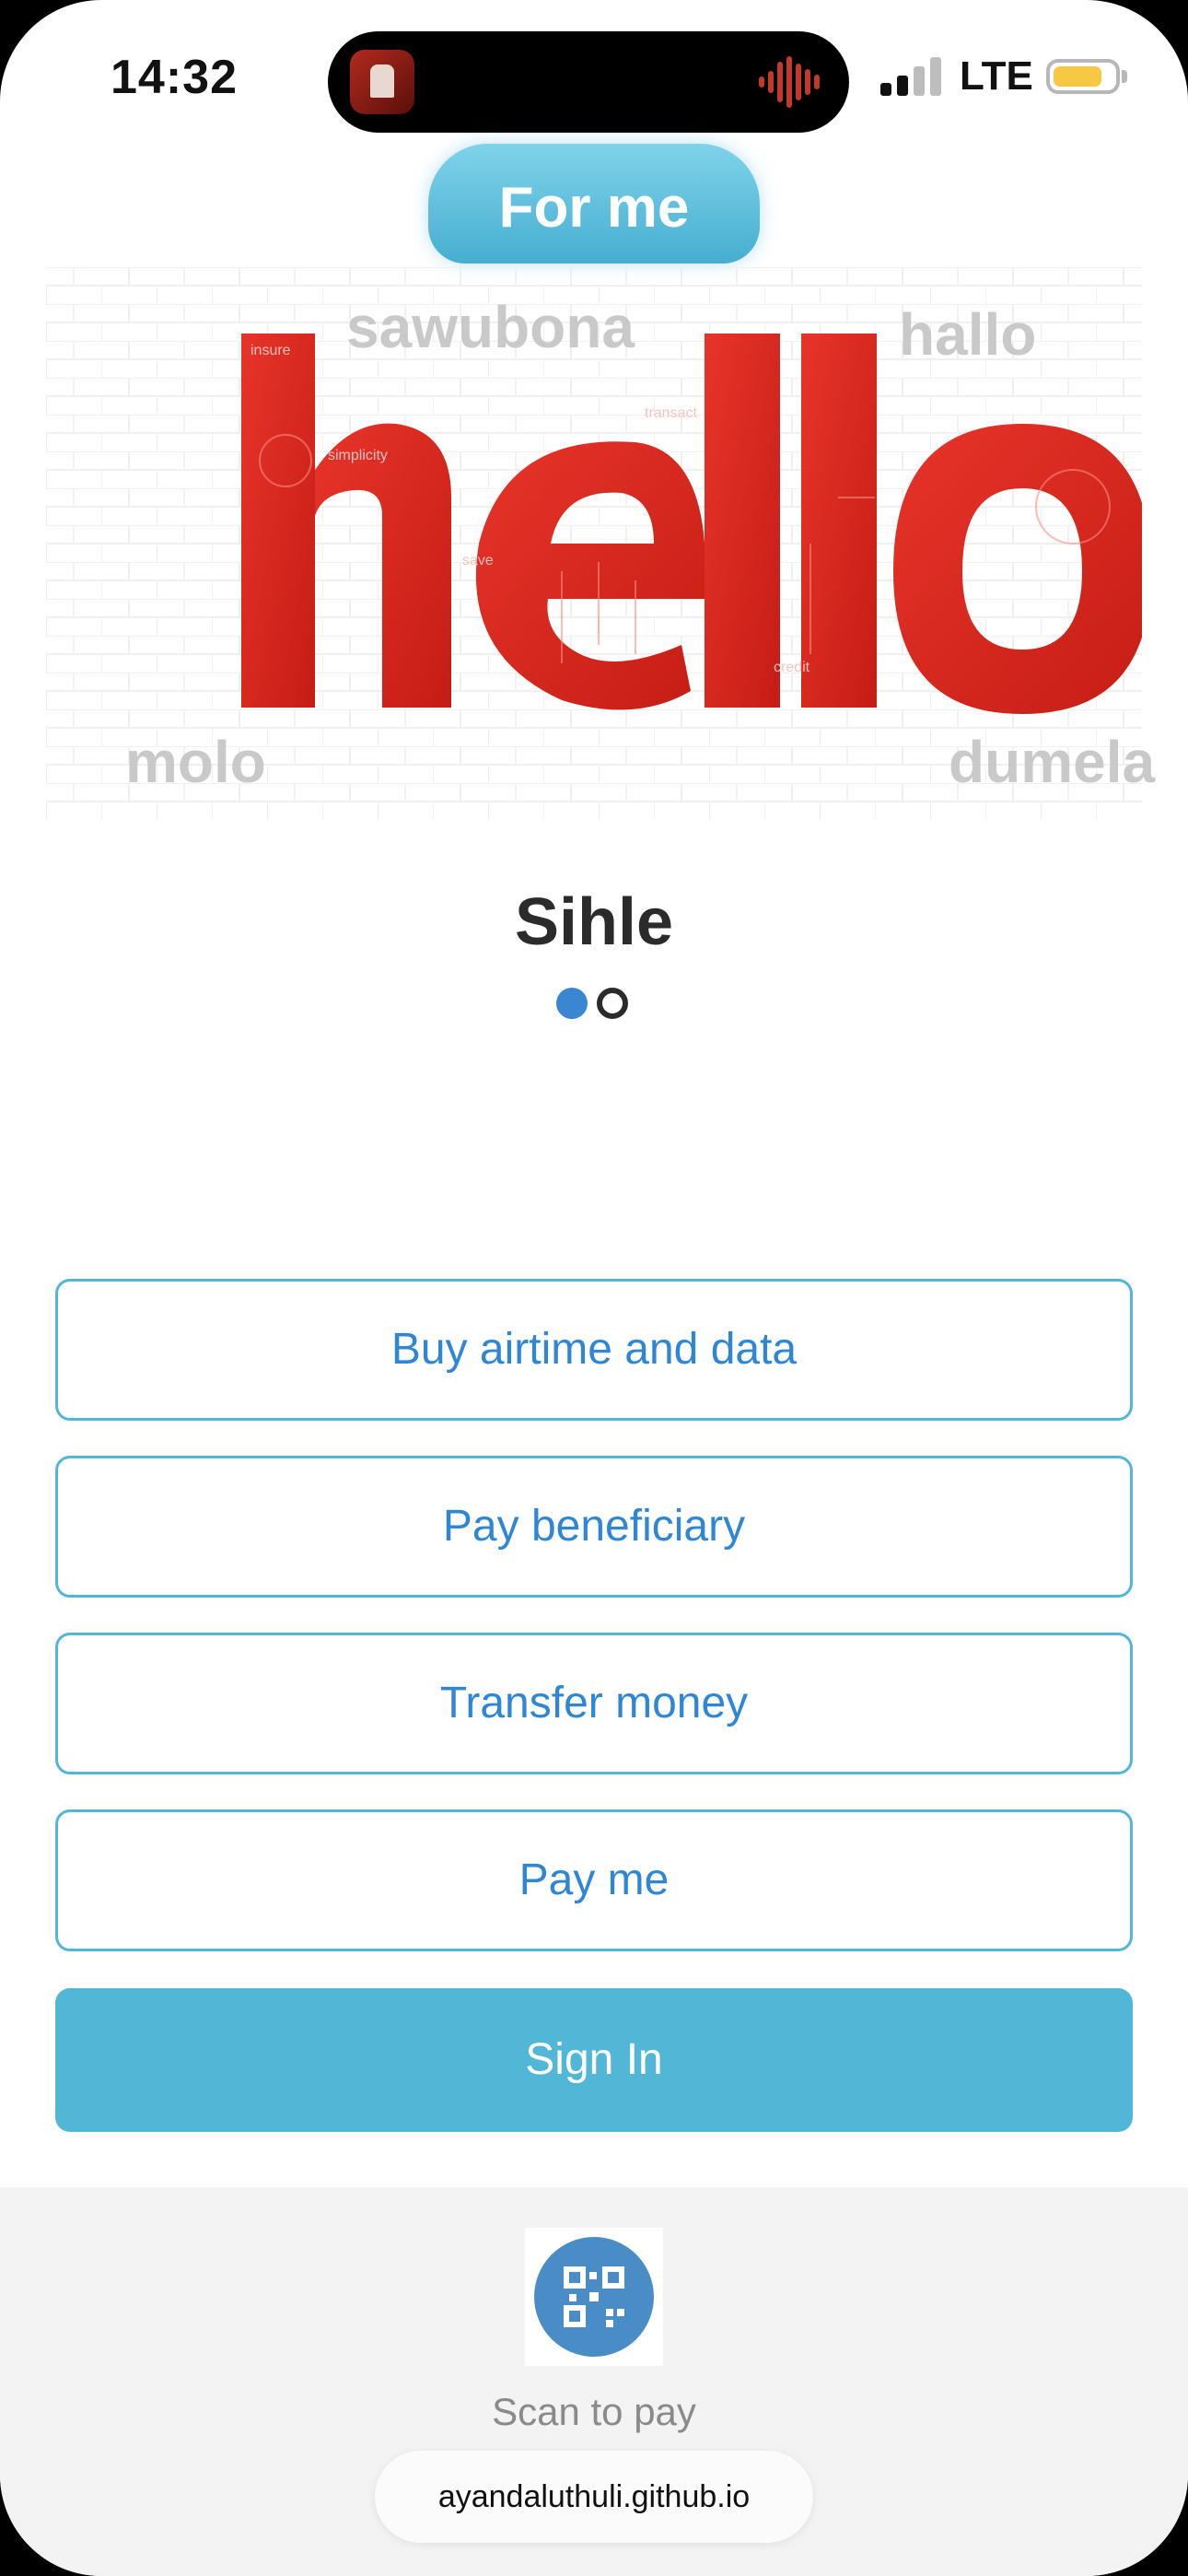 The height and width of the screenshot is (2576, 1188). I want to click on signal-icon, so click(910, 76).